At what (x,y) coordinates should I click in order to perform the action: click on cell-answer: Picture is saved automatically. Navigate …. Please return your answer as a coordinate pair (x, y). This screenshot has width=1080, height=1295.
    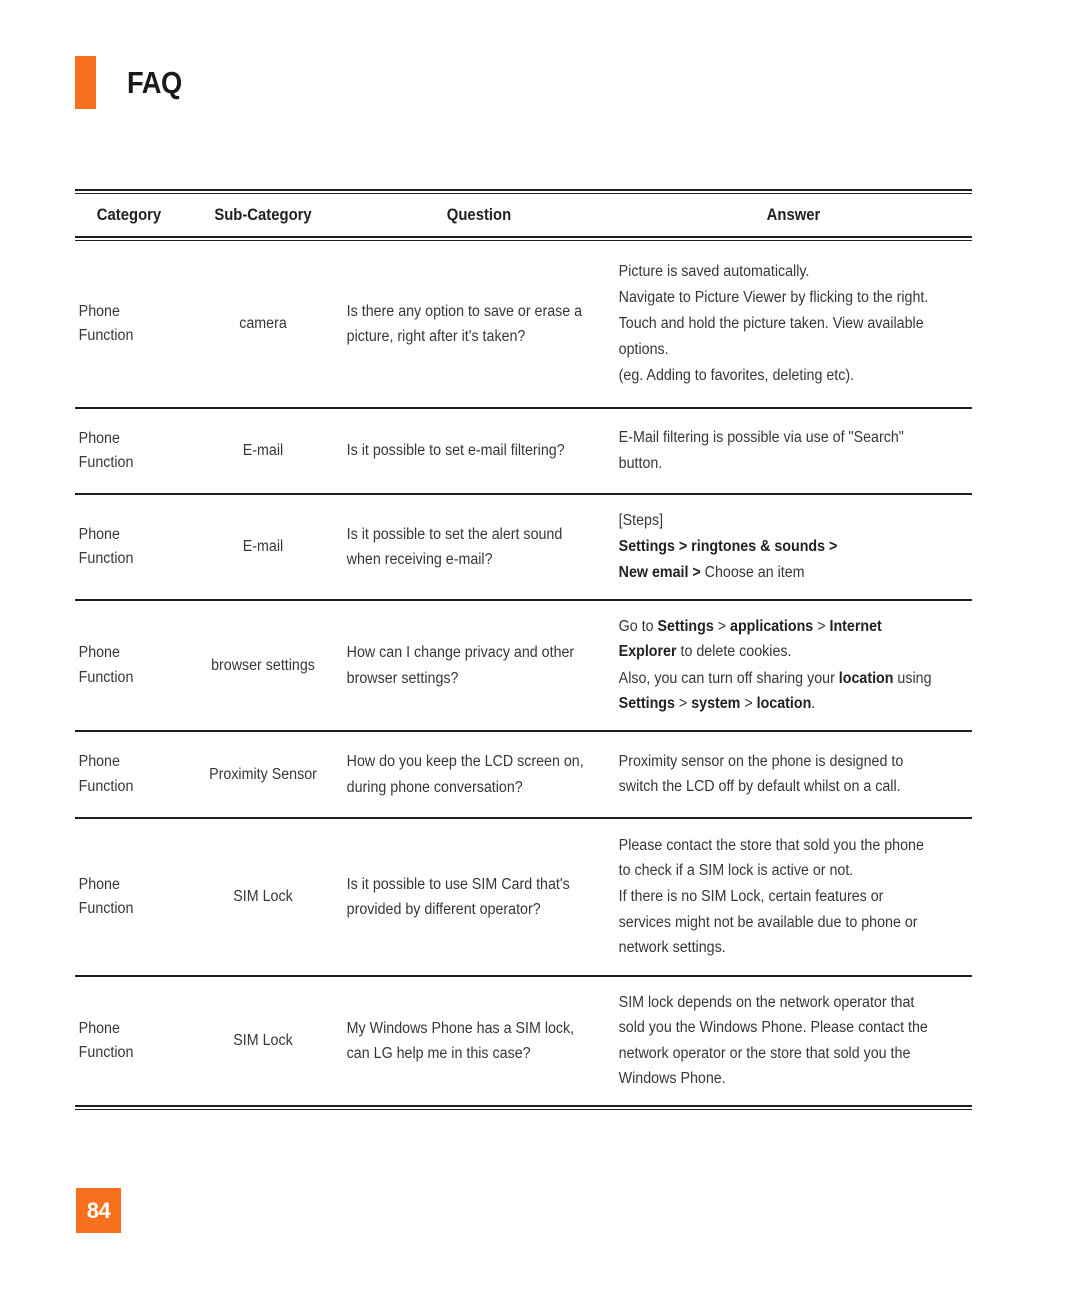
    Looking at the image, I should click on (773, 323).